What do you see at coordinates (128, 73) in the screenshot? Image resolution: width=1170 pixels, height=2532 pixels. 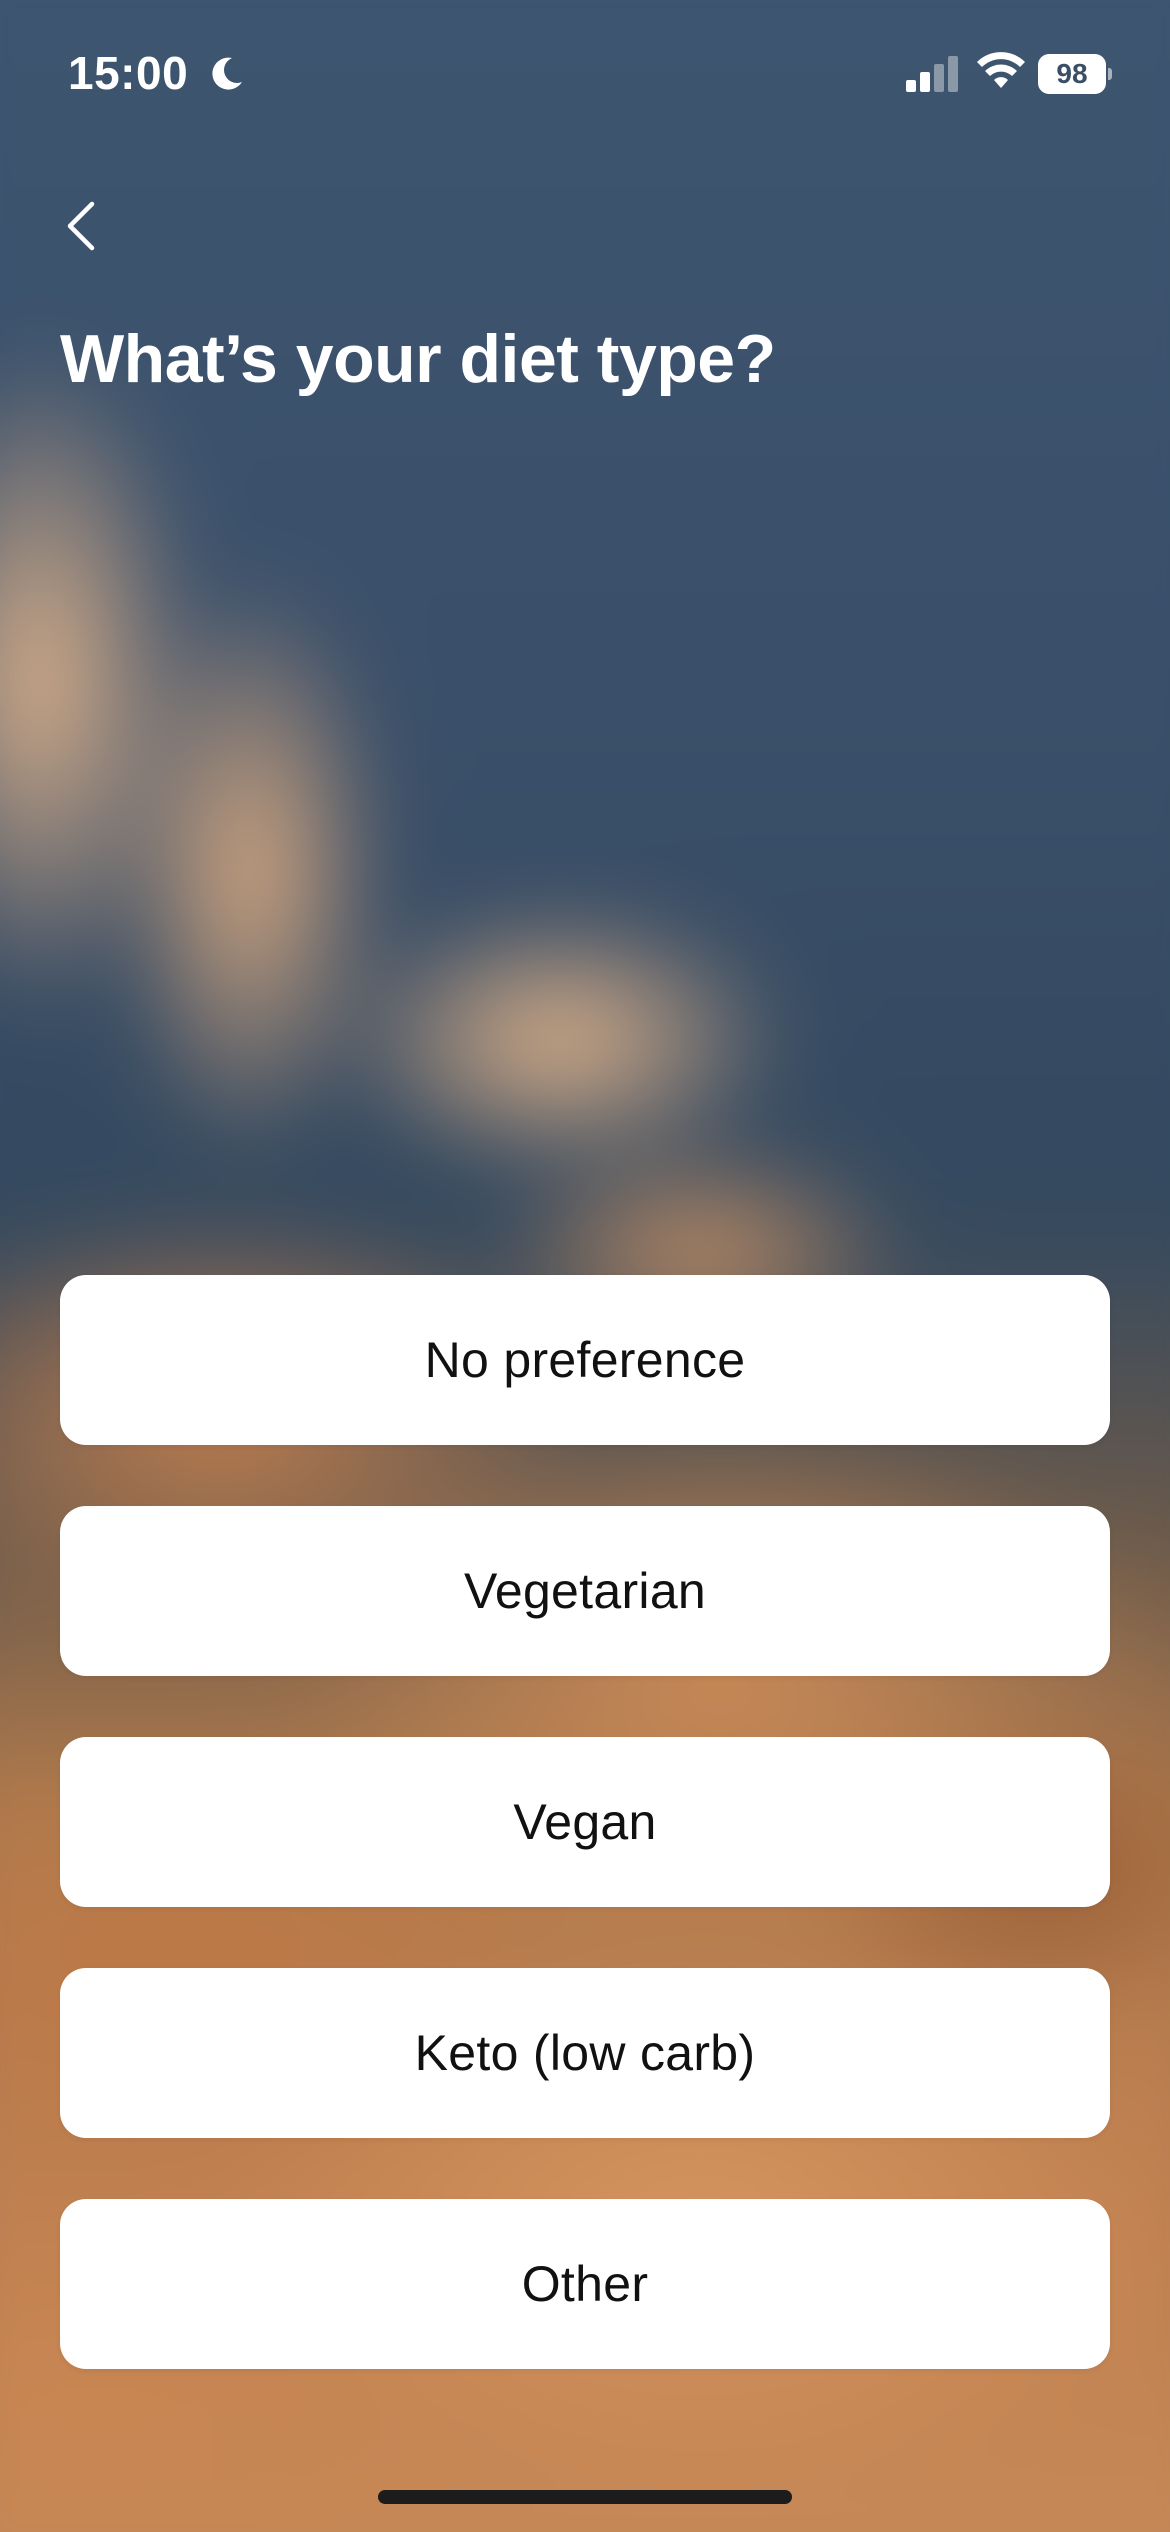 I see `status-time: 15:00` at bounding box center [128, 73].